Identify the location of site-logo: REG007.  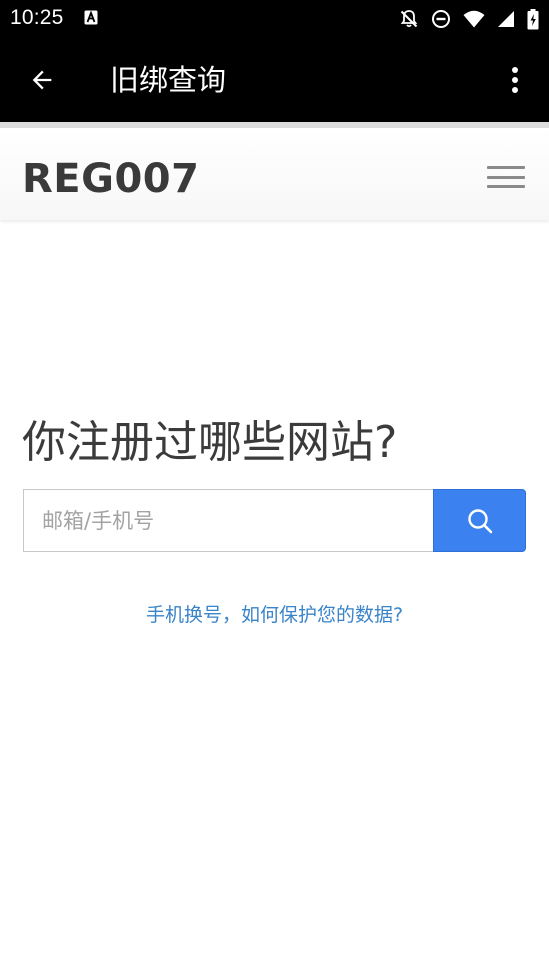
(110, 179).